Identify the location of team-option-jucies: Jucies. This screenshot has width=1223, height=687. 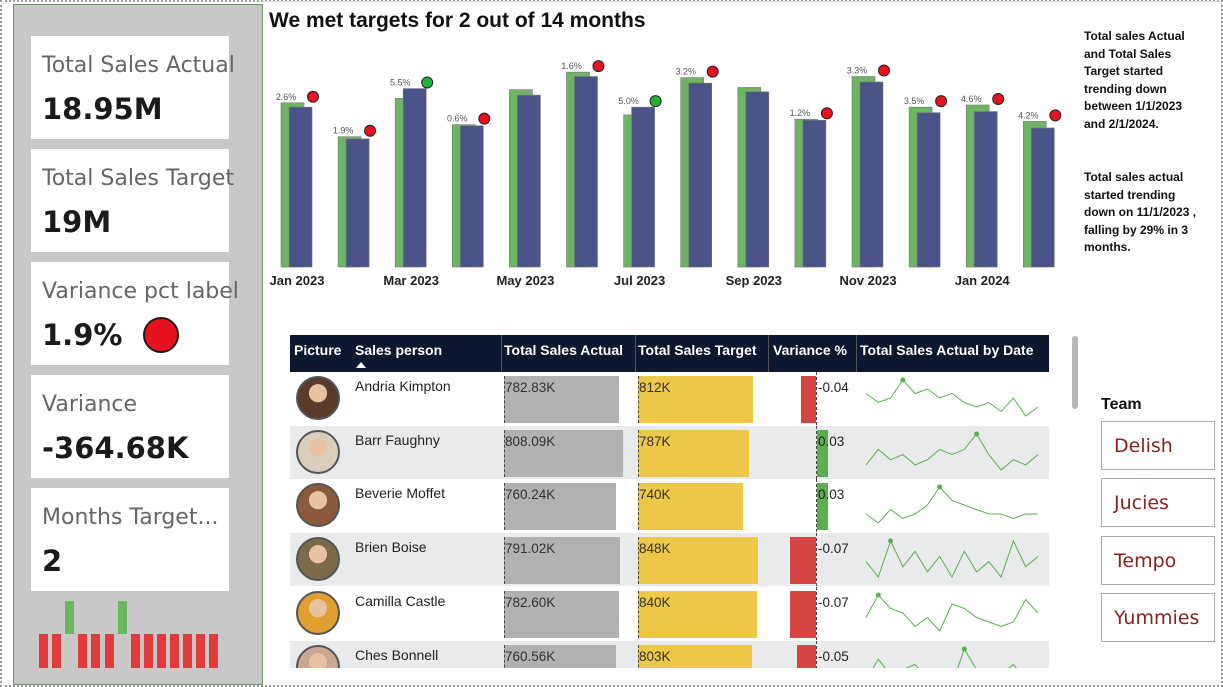
(1158, 502).